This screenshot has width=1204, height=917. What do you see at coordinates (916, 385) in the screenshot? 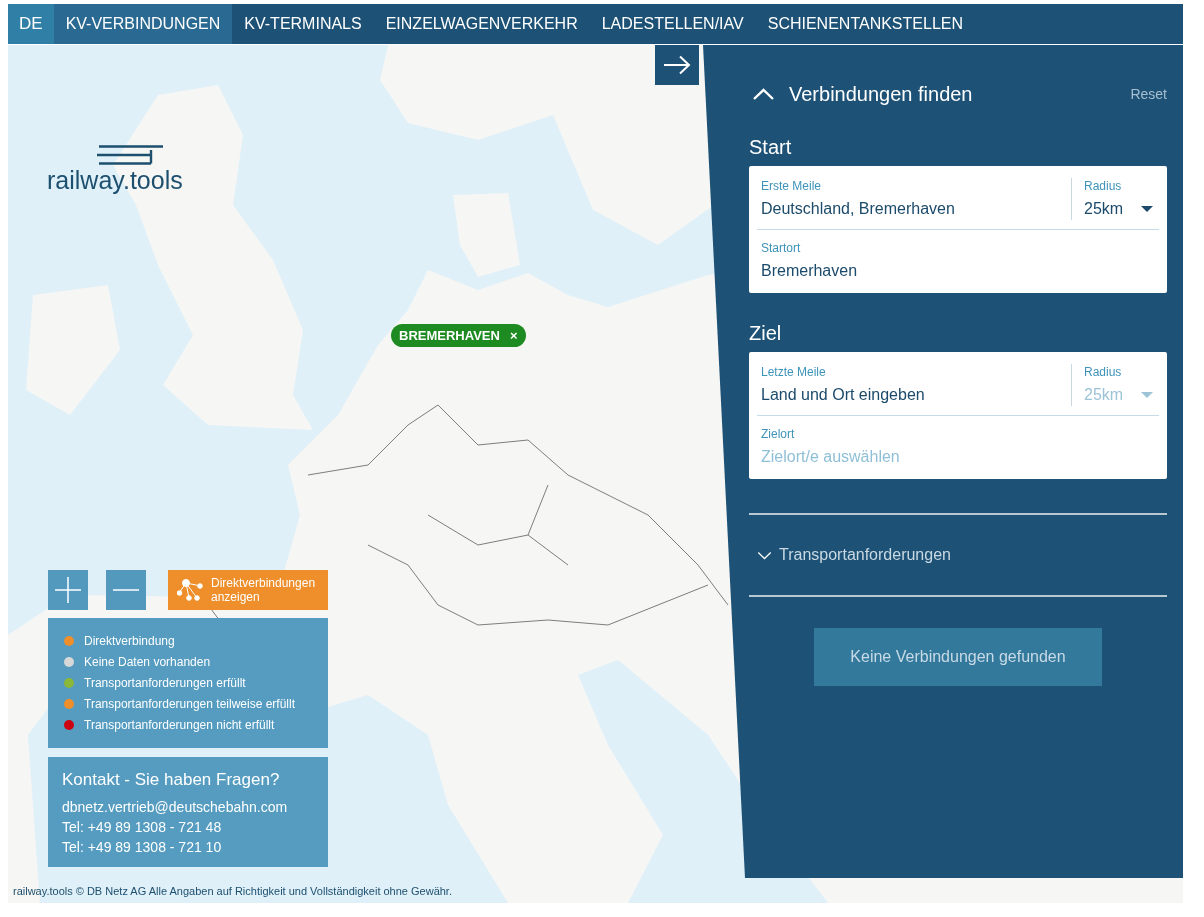
I see `location-field: Letzte Meile Land und Ort eingeben` at bounding box center [916, 385].